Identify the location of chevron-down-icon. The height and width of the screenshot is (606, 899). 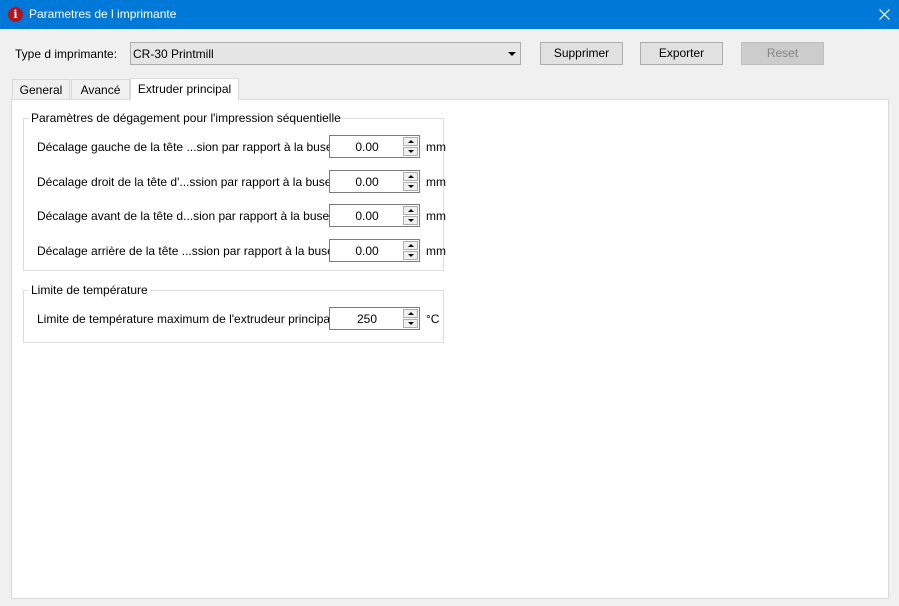
(512, 54).